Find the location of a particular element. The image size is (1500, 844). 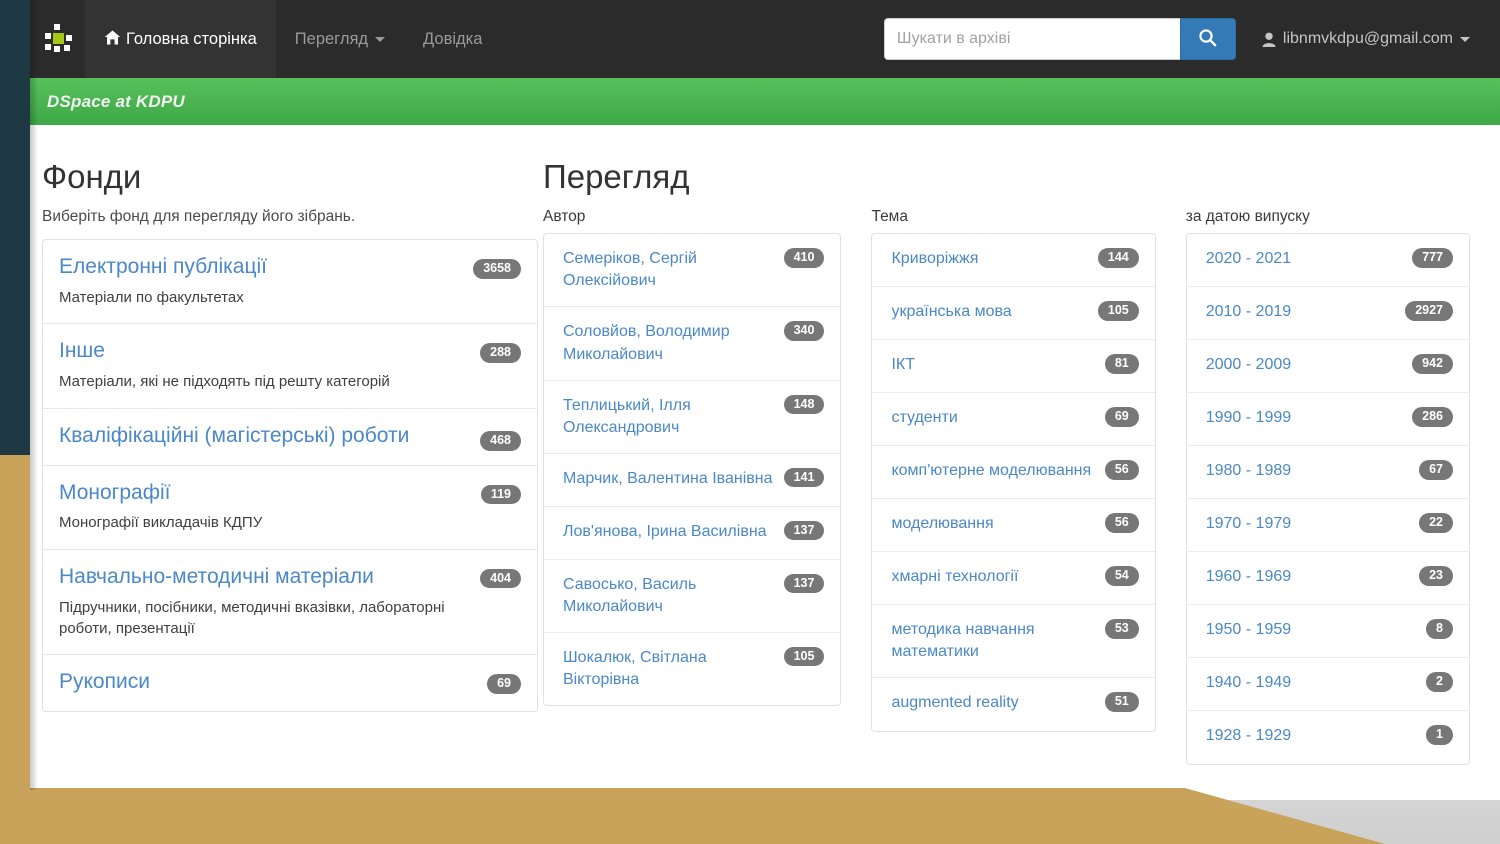

search-input is located at coordinates (1031, 39).